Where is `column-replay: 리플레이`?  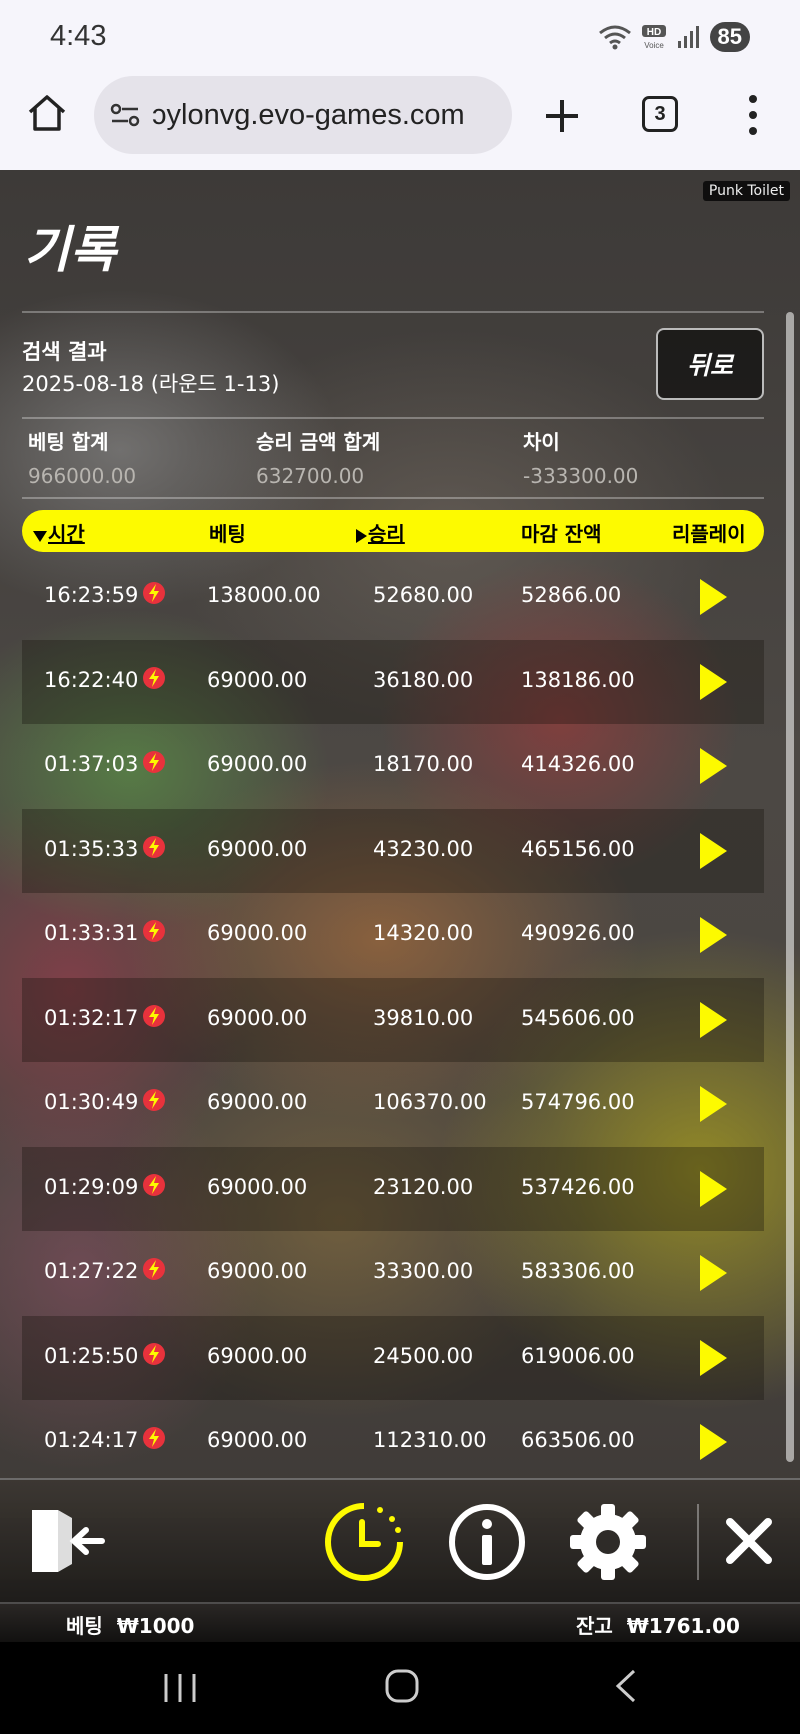 column-replay: 리플레이 is located at coordinates (709, 534).